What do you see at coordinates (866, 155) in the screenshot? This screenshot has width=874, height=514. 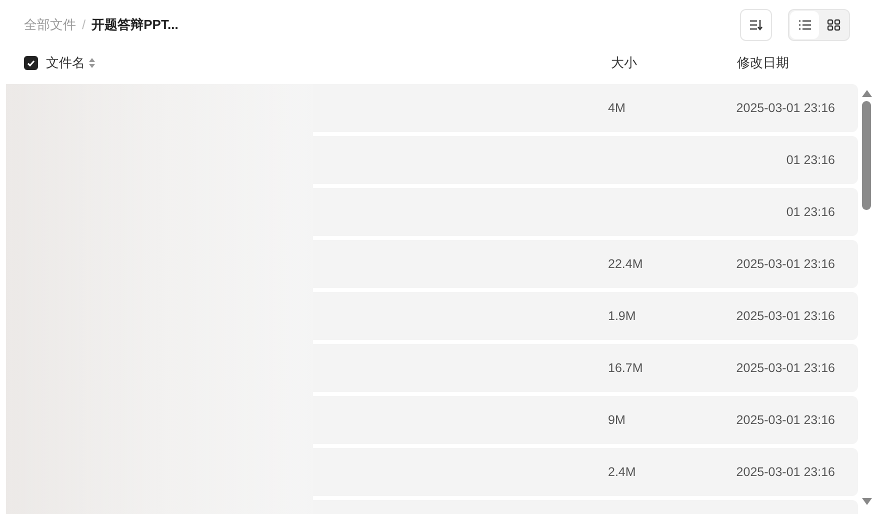 I see `scrollbar-thumb` at bounding box center [866, 155].